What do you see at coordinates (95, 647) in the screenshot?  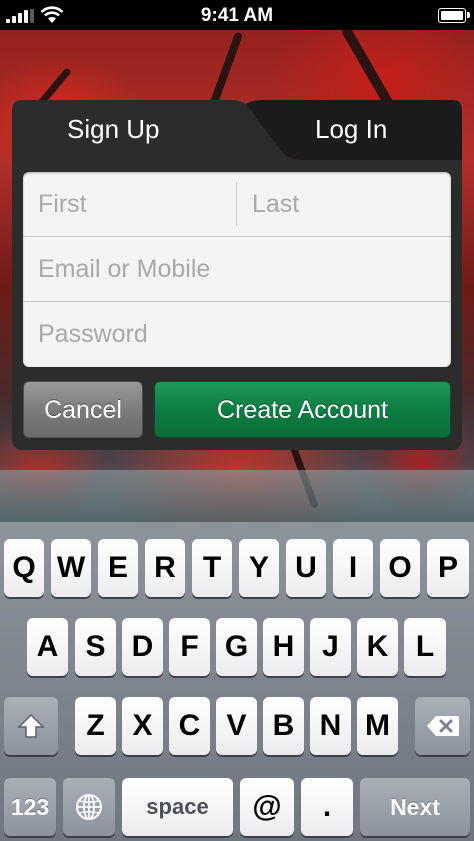 I see `key-s: S` at bounding box center [95, 647].